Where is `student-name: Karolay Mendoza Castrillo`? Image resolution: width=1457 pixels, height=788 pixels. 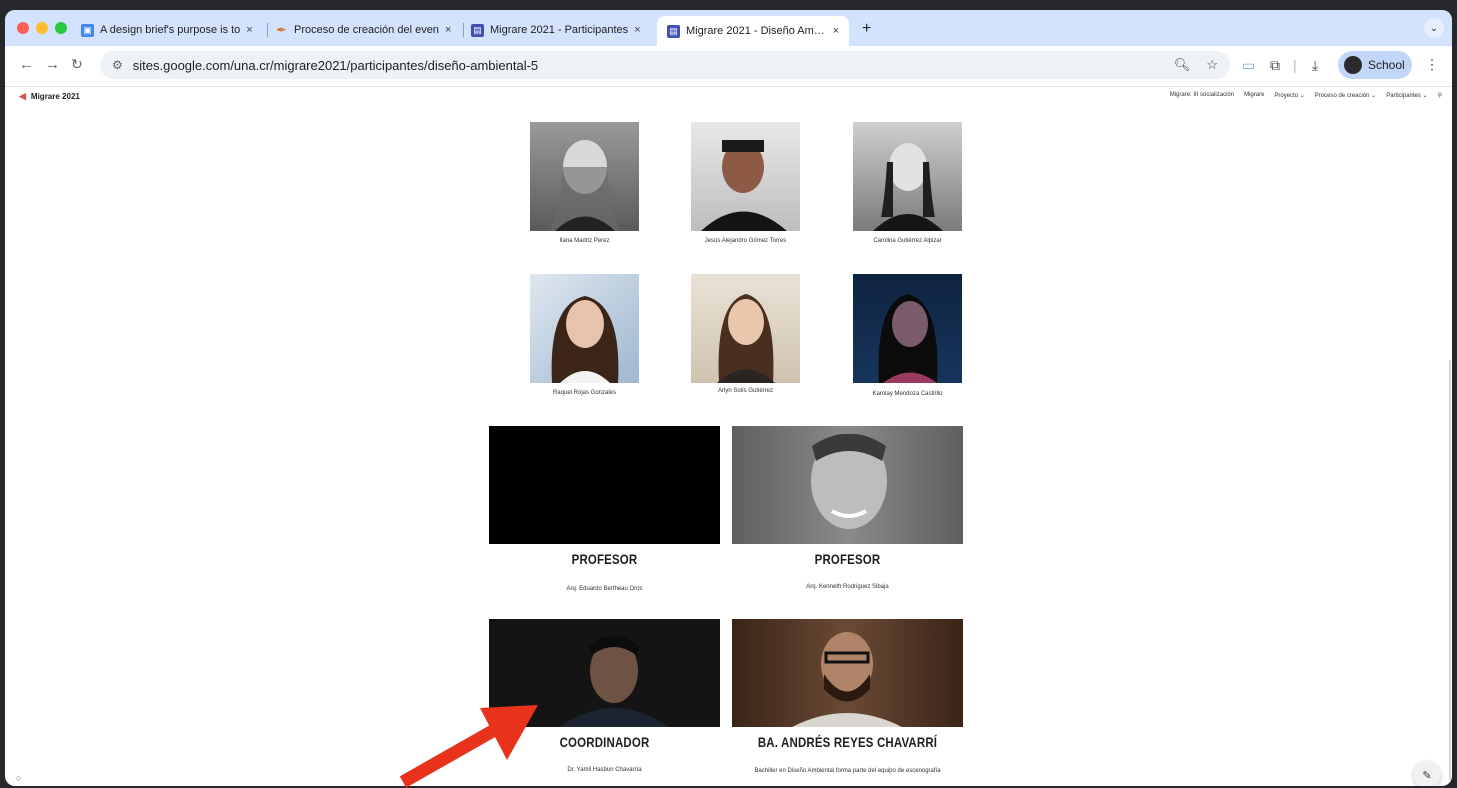 student-name: Karolay Mendoza Castrillo is located at coordinates (907, 394).